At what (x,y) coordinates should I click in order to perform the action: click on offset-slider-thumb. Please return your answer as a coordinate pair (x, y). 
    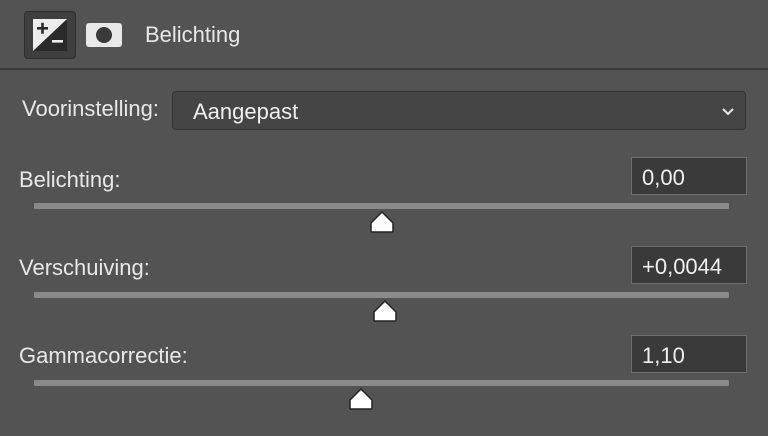
    Looking at the image, I should click on (385, 311).